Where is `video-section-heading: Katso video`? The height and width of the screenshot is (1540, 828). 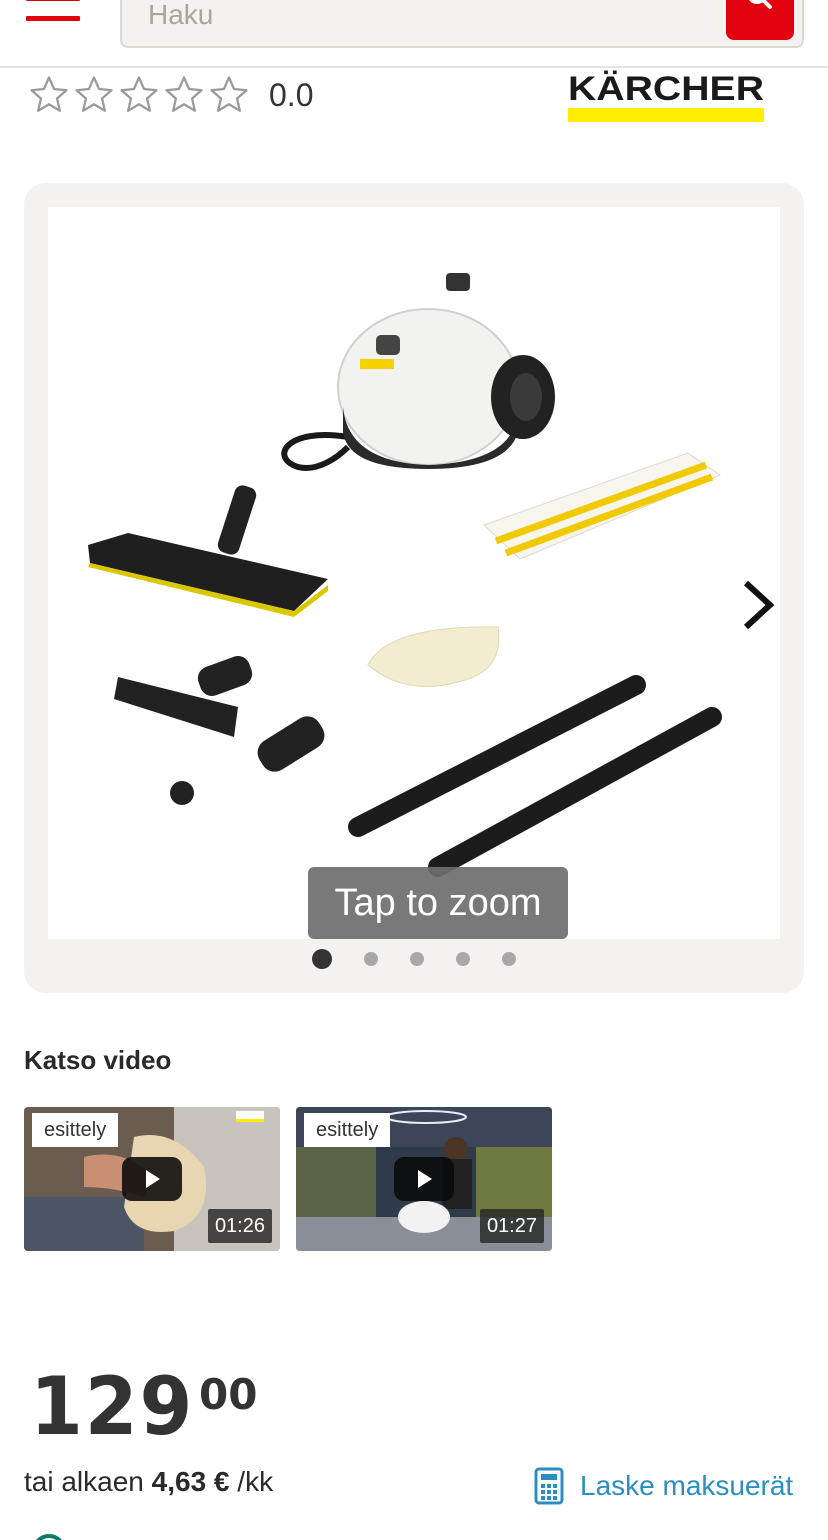 video-section-heading: Katso video is located at coordinates (98, 1060).